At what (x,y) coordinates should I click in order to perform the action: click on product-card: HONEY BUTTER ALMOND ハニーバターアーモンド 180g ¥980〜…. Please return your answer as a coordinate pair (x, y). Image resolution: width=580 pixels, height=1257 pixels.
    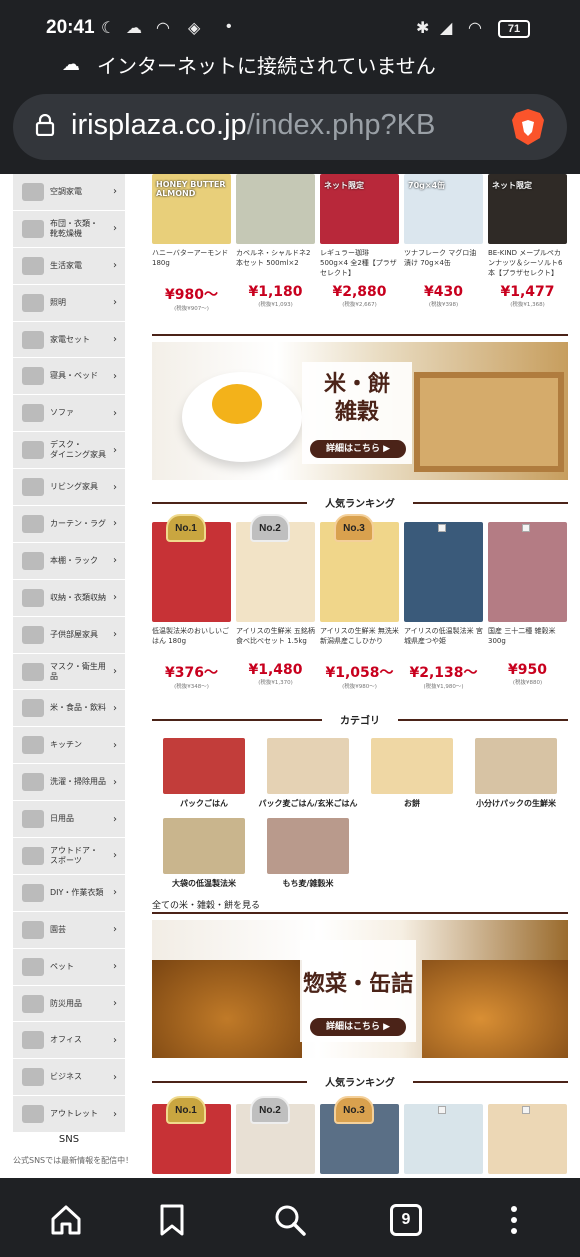
    Looking at the image, I should click on (191, 243).